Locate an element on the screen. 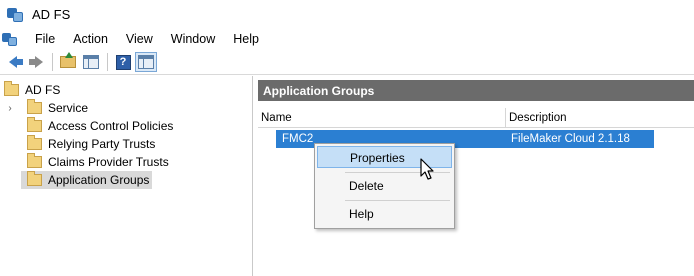 This screenshot has height=276, width=694. context-menu-help: Help is located at coordinates (384, 214).